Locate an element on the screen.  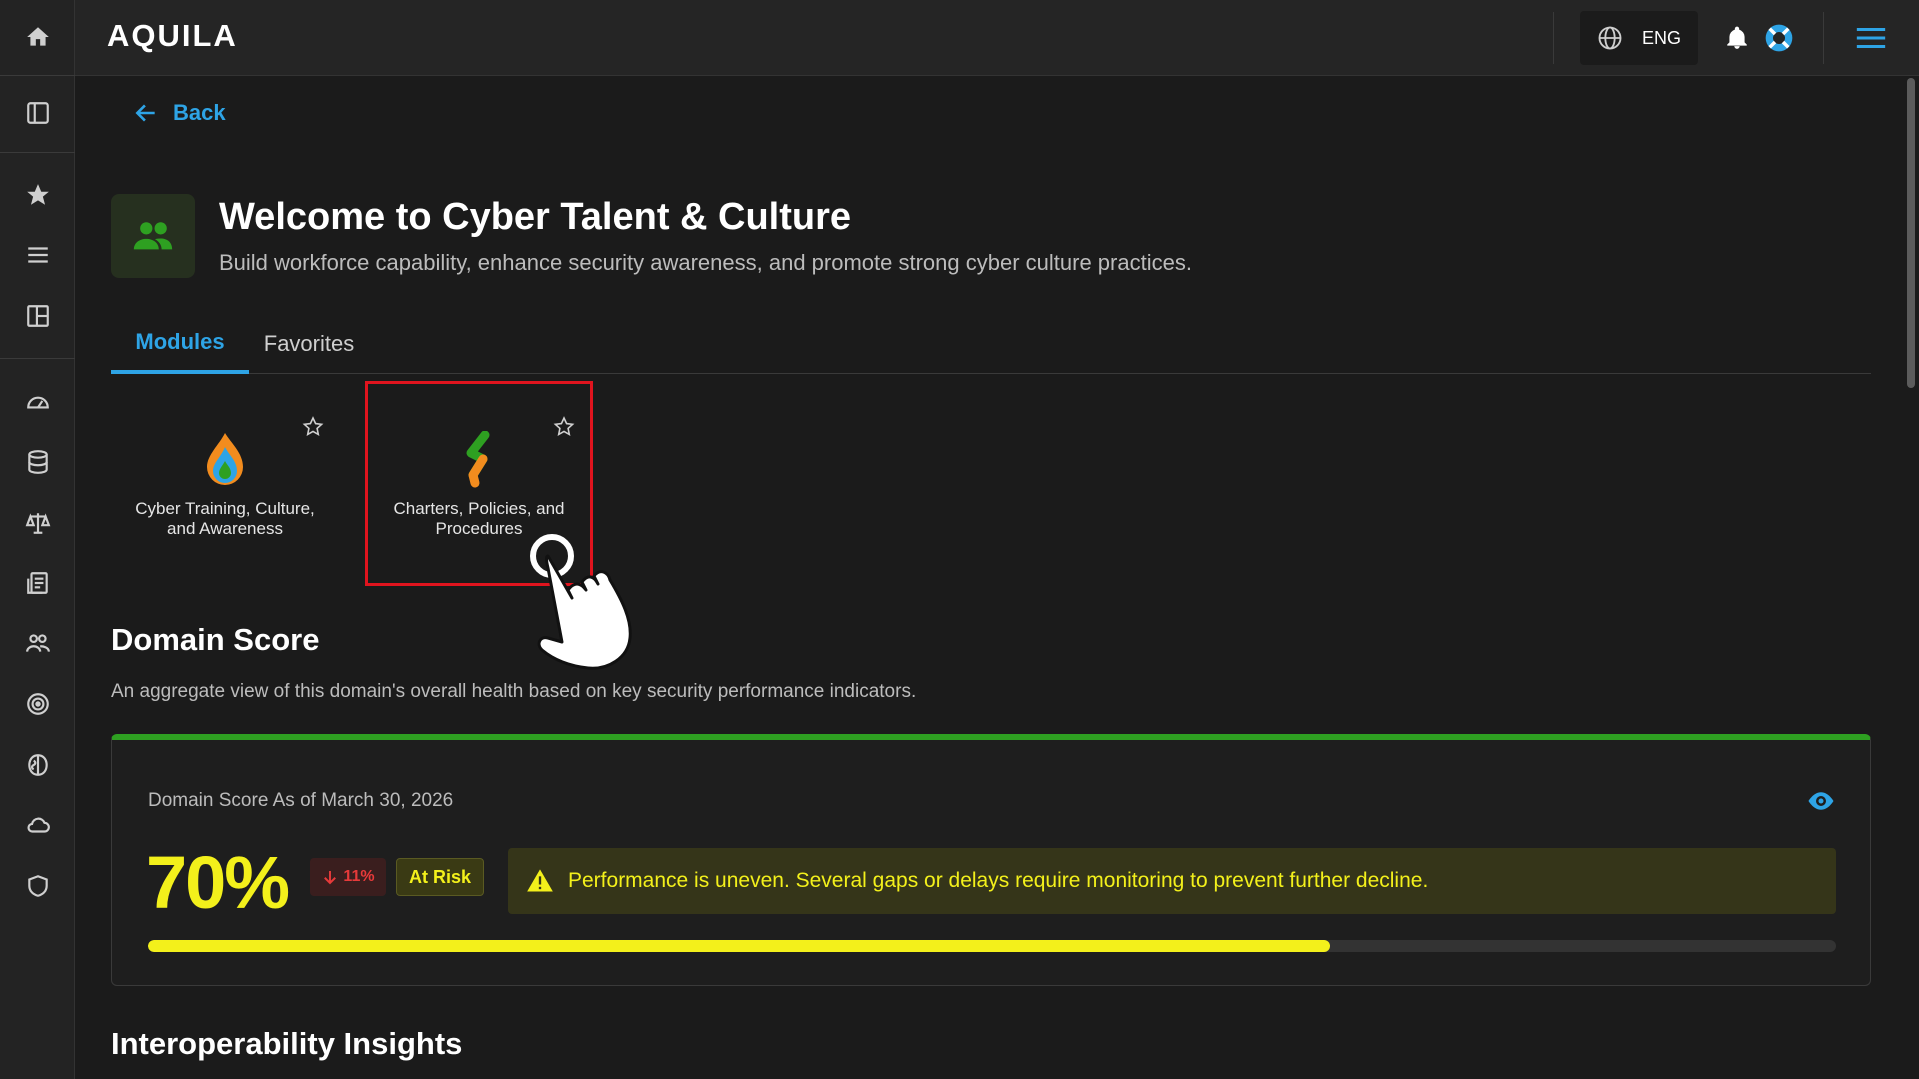
home-icon is located at coordinates (37, 37).